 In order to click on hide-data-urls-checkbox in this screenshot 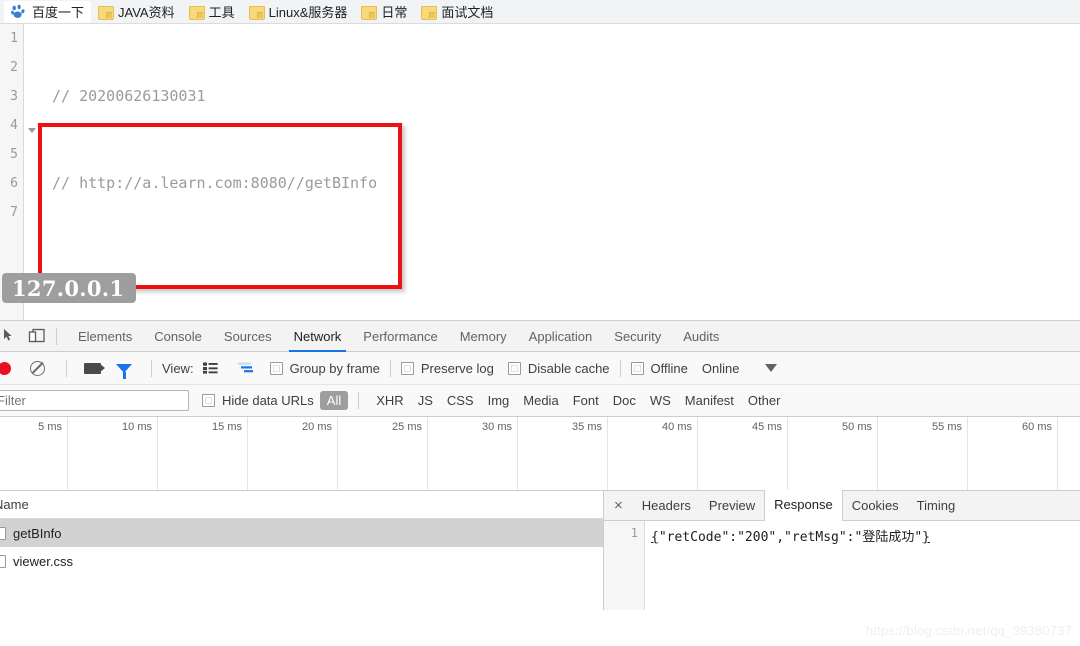, I will do `click(208, 400)`.